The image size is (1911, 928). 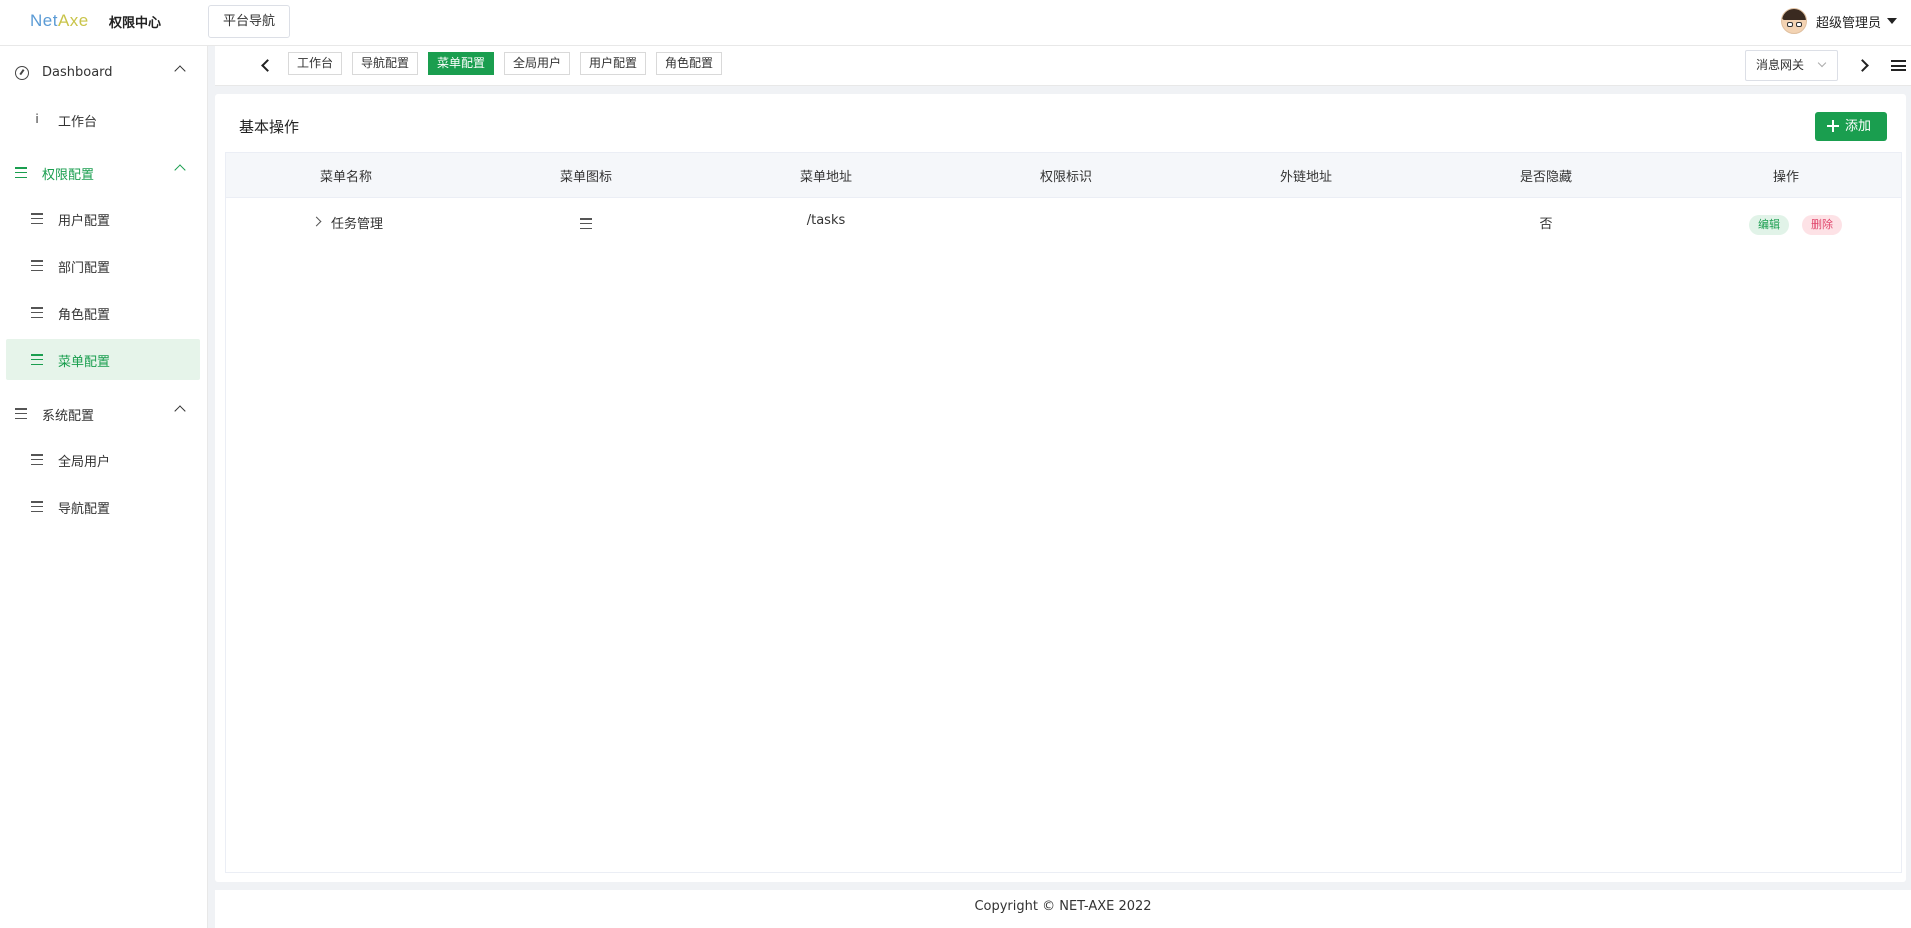 I want to click on gateway-select: 消息网关, so click(x=1791, y=65).